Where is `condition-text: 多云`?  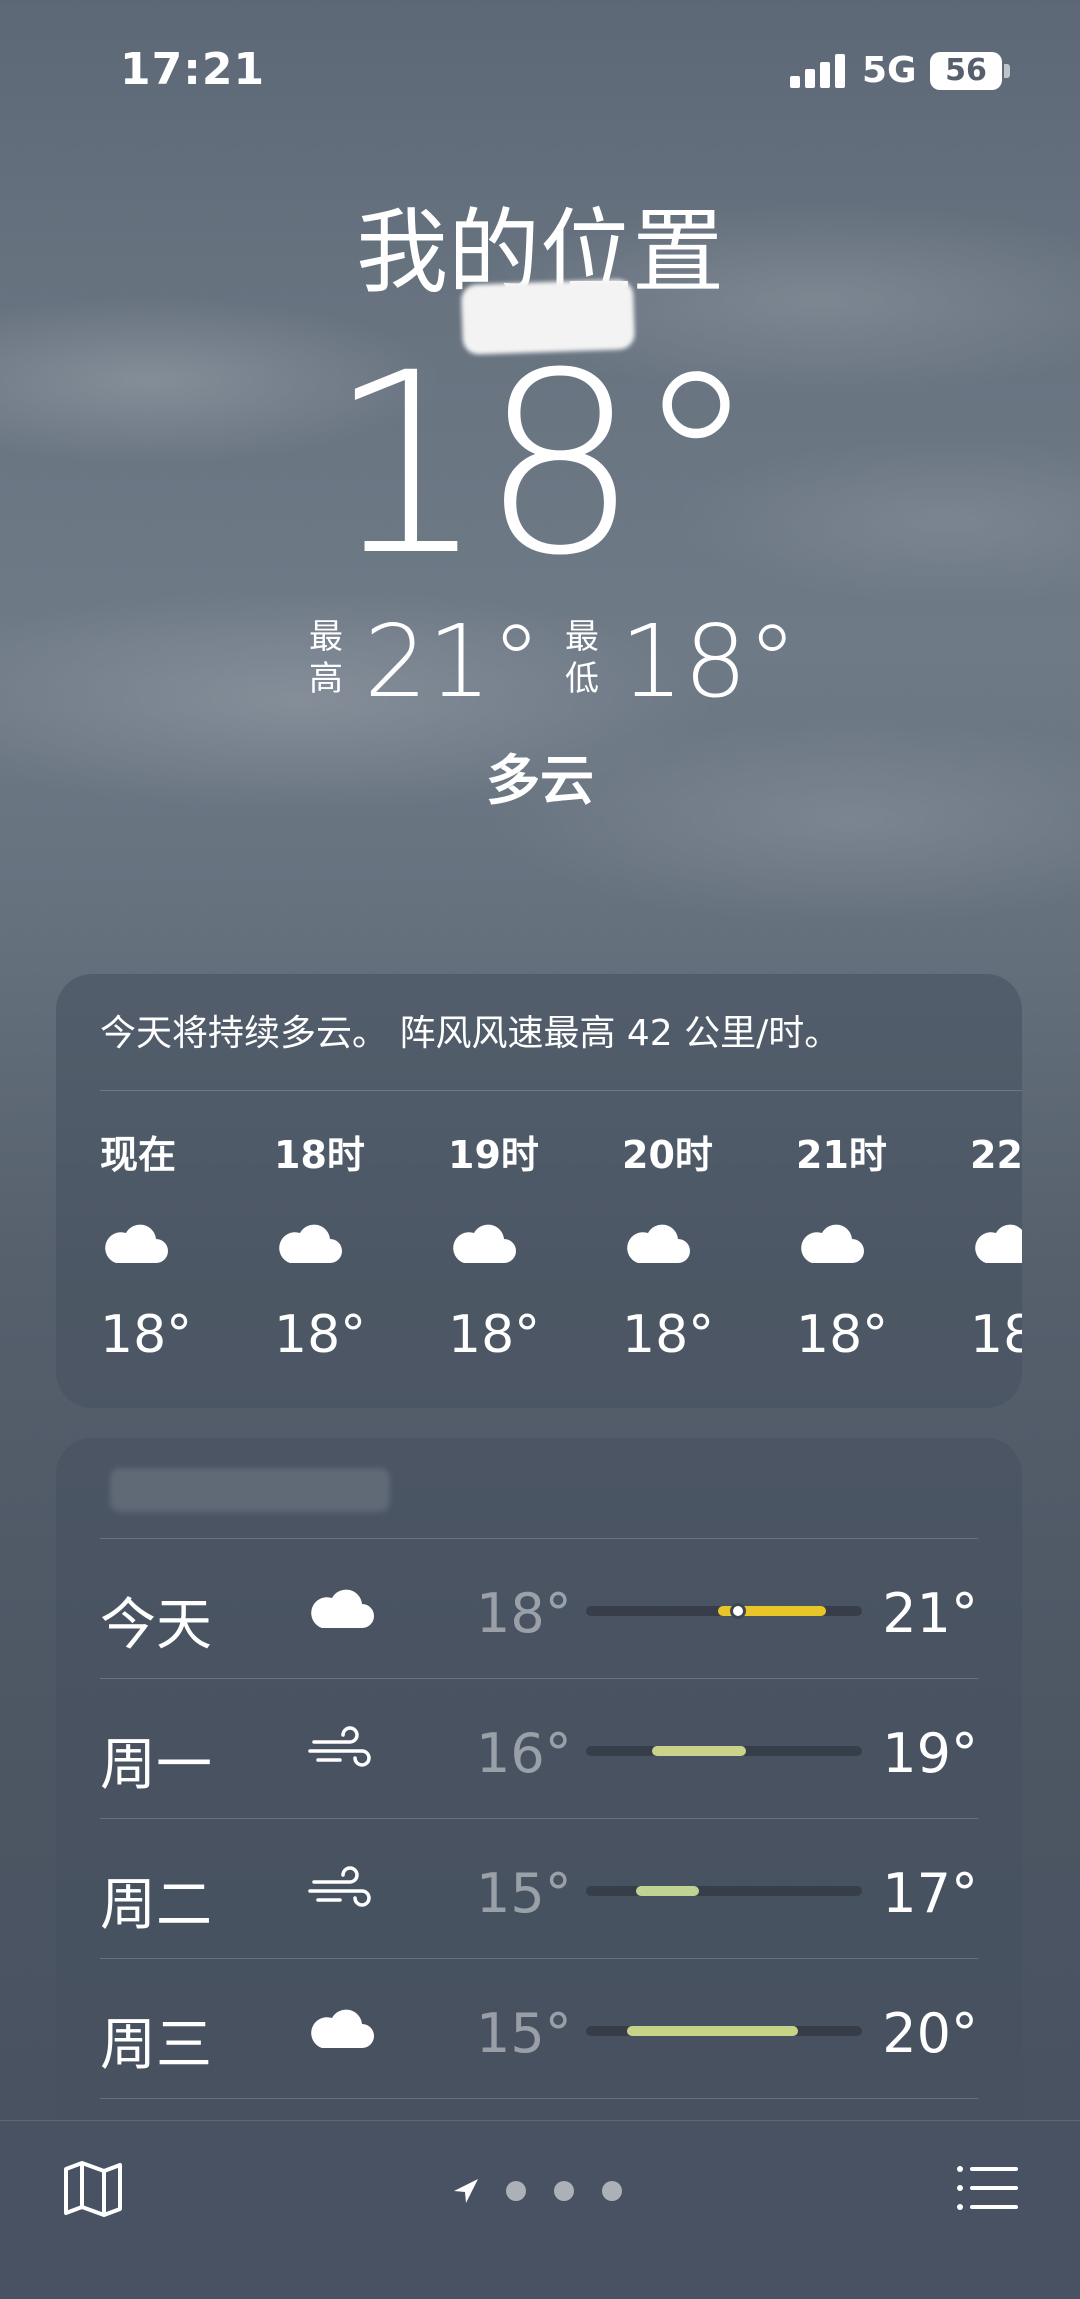
condition-text: 多云 is located at coordinates (540, 780).